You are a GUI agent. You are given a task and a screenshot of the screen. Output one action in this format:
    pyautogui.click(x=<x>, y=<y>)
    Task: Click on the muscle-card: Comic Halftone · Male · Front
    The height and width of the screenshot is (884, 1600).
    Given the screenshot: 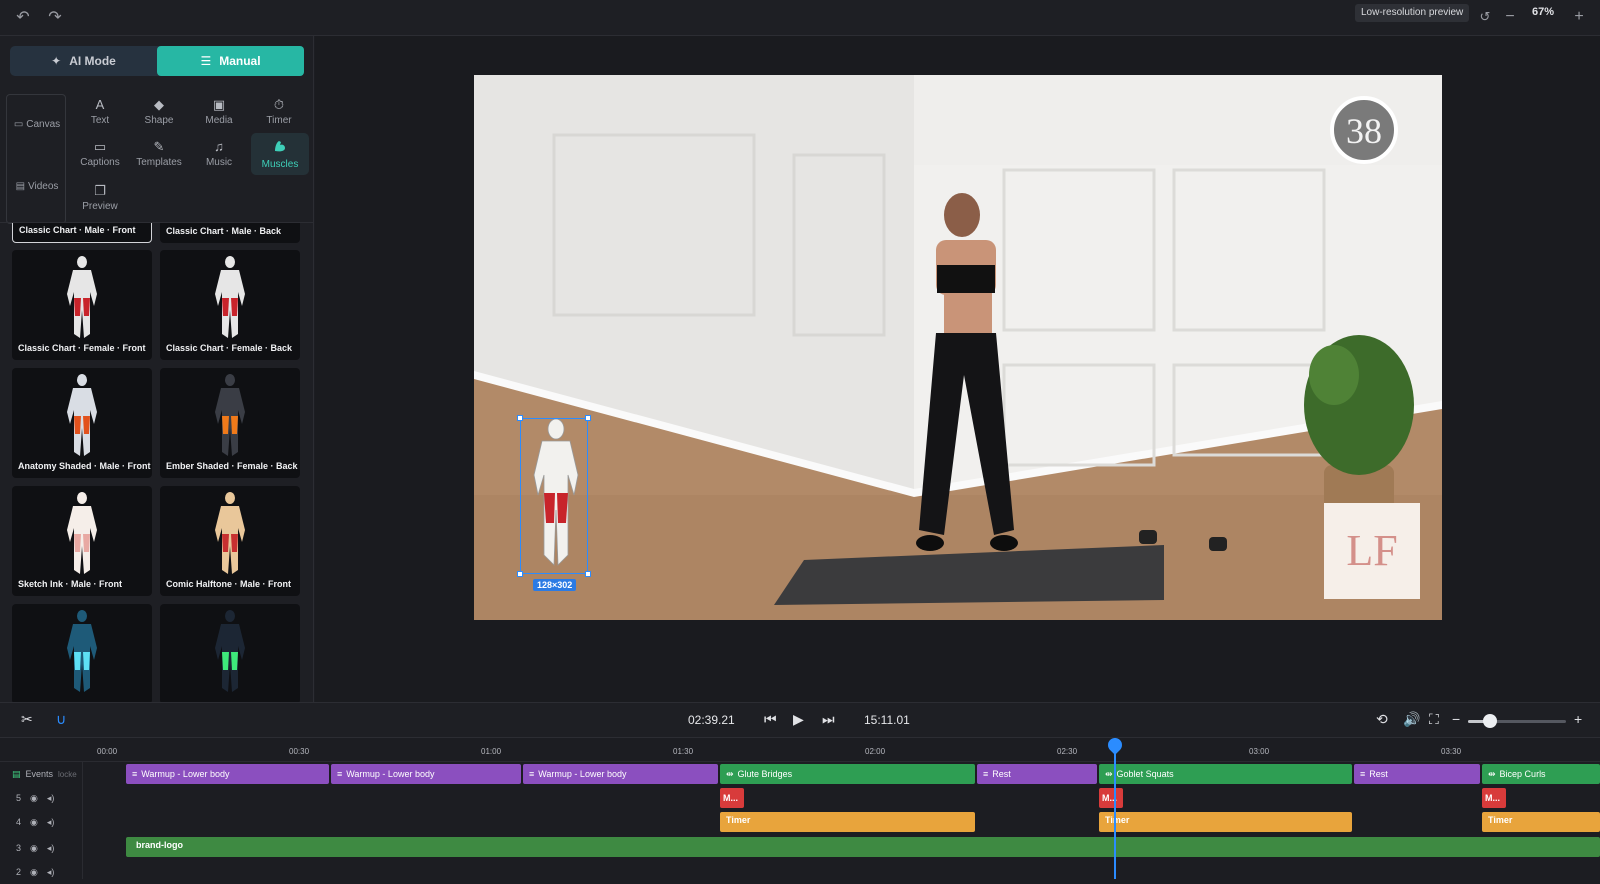 What is the action you would take?
    pyautogui.click(x=230, y=541)
    